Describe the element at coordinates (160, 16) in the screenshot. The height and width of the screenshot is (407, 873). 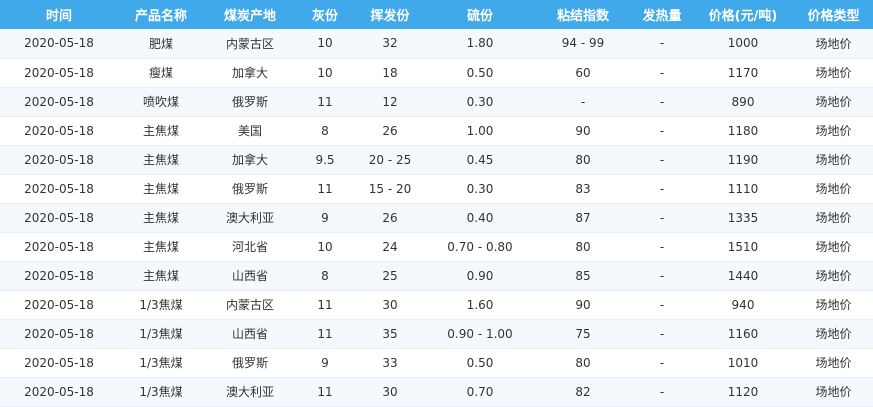
I see `header-product-name: 产品名称` at that location.